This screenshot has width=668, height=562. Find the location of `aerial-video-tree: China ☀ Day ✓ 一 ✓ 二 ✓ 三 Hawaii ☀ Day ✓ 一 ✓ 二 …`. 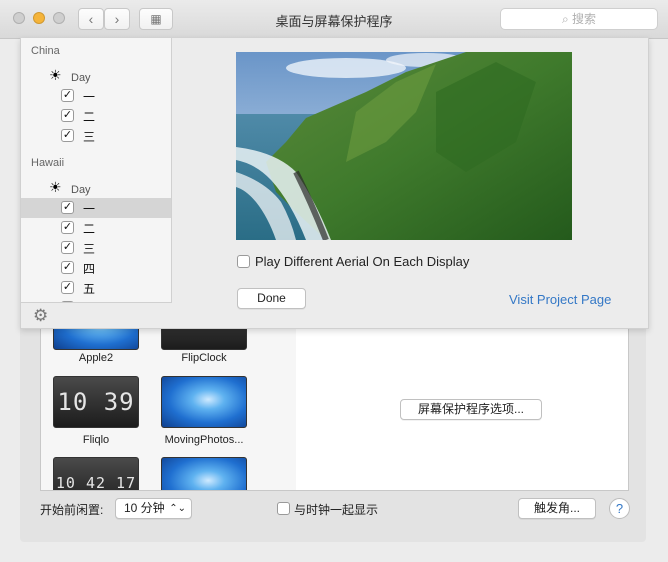

aerial-video-tree: China ☀ Day ✓ 一 ✓ 二 ✓ 三 Hawaii ☀ Day ✓ 一 ✓ 二 … is located at coordinates (96, 170).